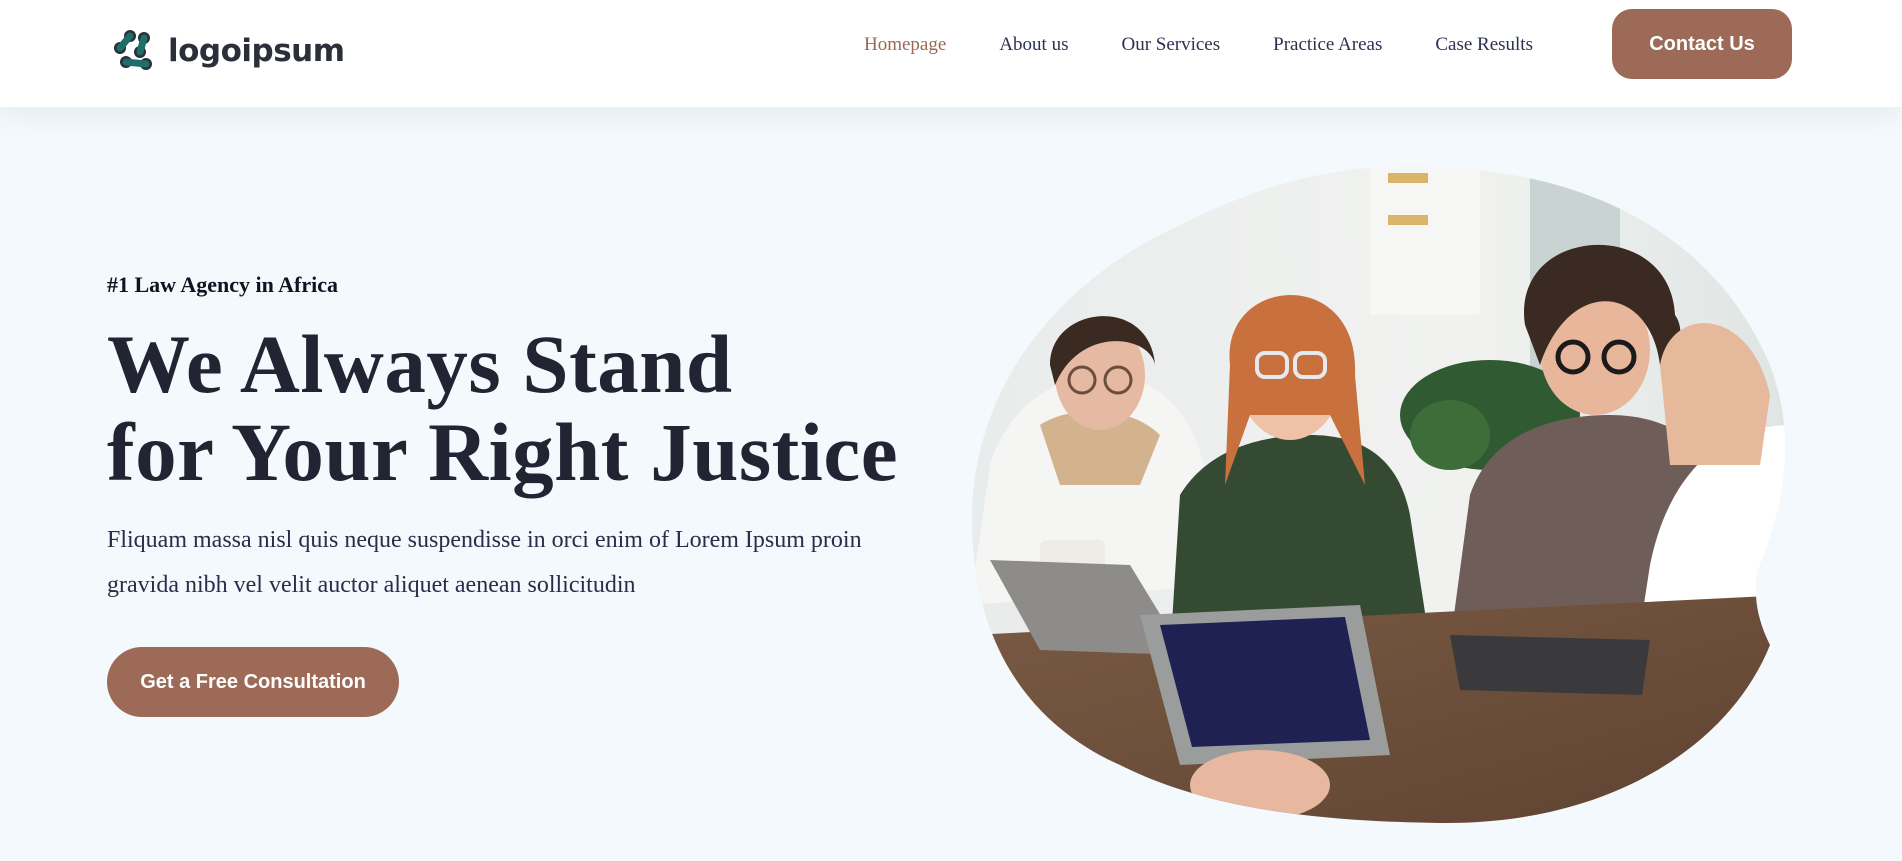  I want to click on free-consultation-button: Get a Free Consultation, so click(253, 682).